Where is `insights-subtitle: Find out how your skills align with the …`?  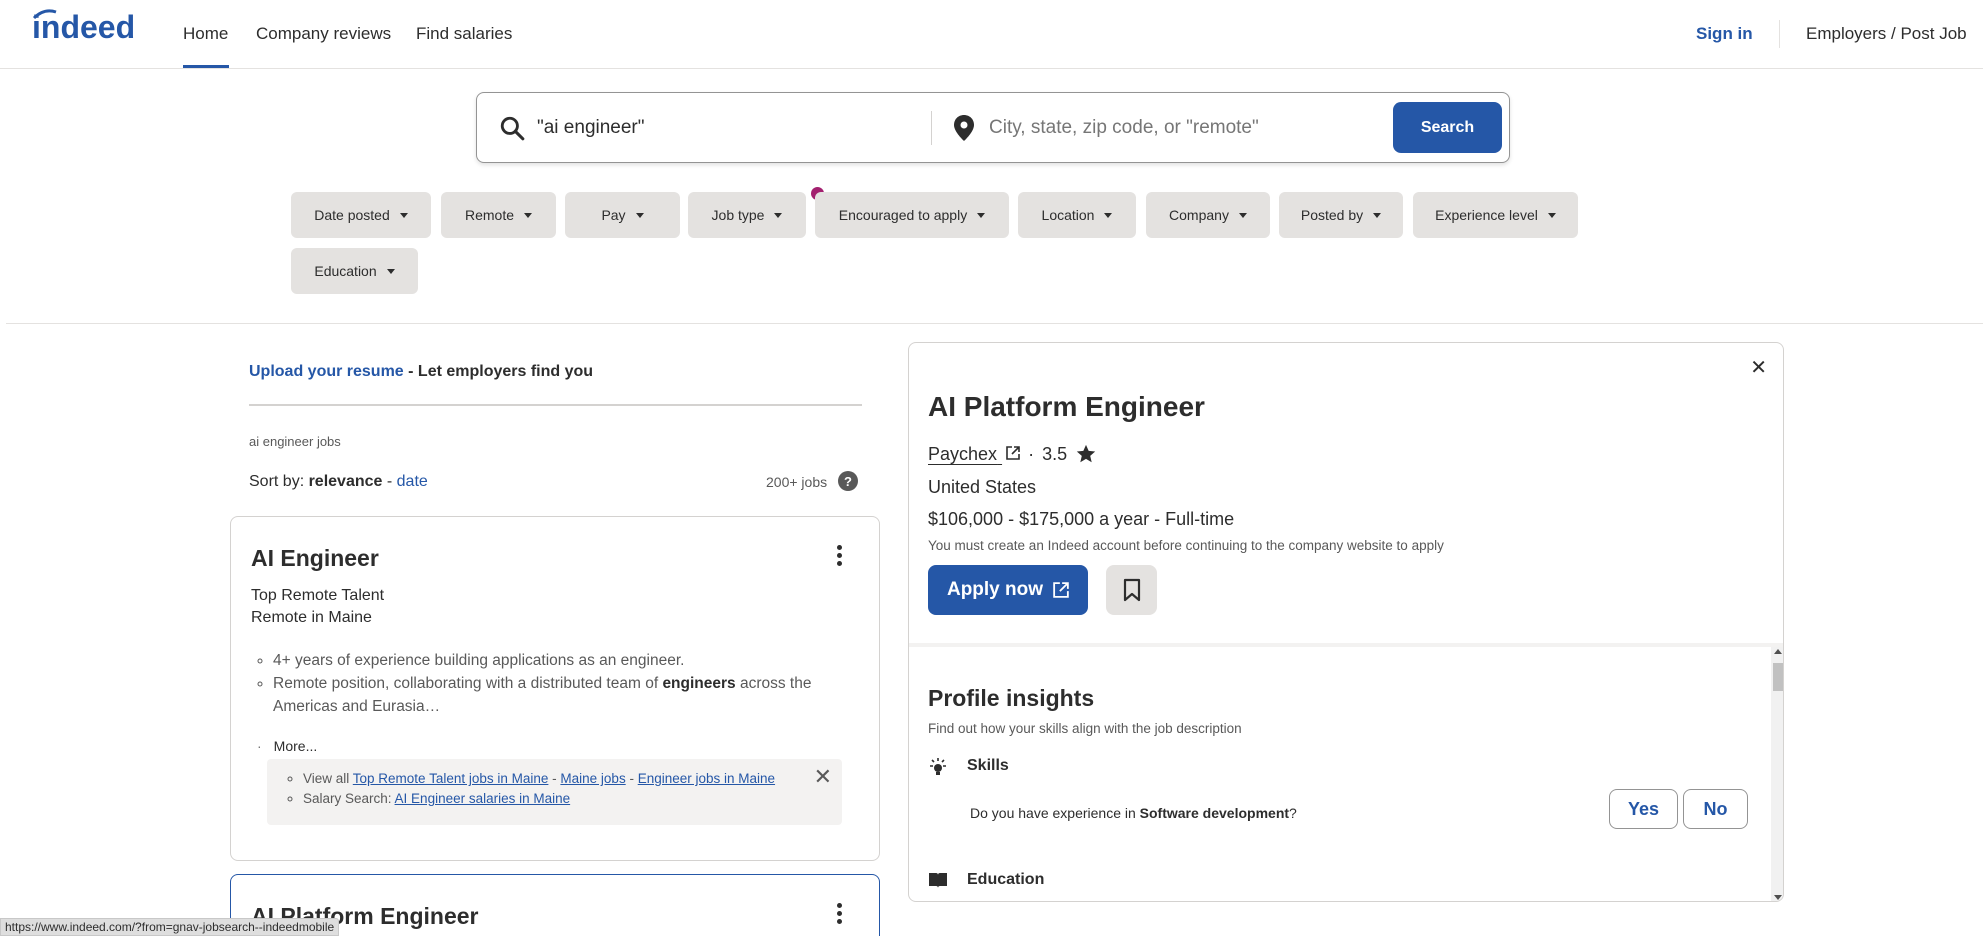 insights-subtitle: Find out how your skills align with the … is located at coordinates (1085, 728).